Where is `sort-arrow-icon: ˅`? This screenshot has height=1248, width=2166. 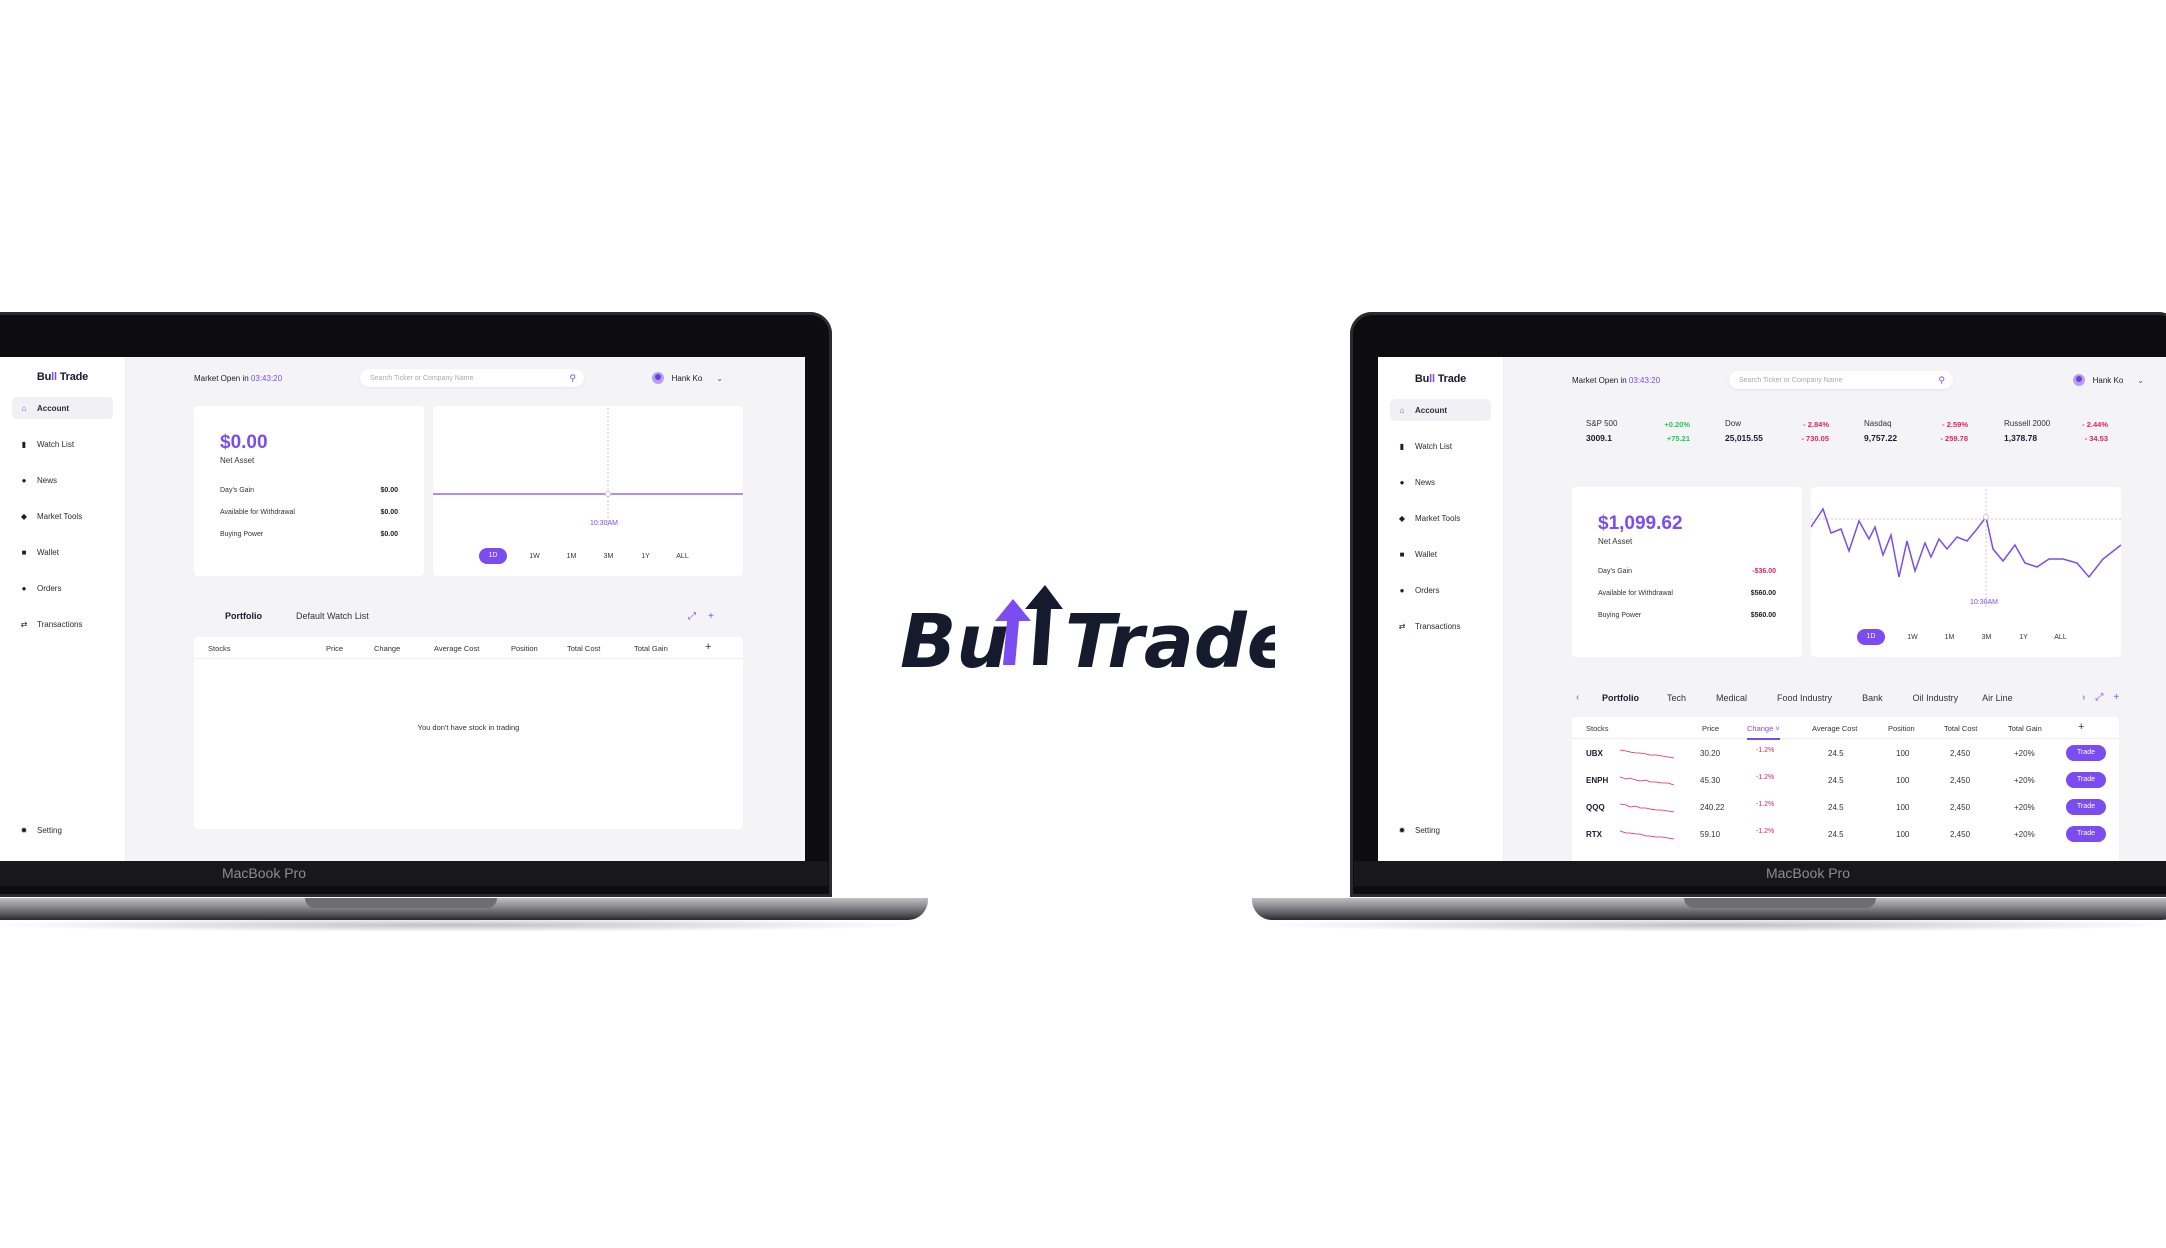 sort-arrow-icon: ˅ is located at coordinates (1777, 728).